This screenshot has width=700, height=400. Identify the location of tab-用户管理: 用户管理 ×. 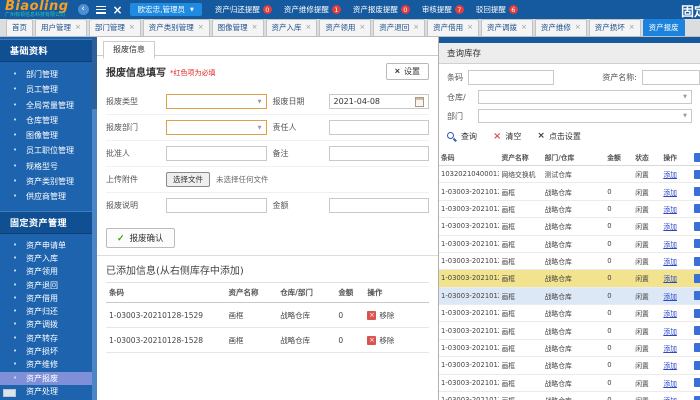
(61, 27).